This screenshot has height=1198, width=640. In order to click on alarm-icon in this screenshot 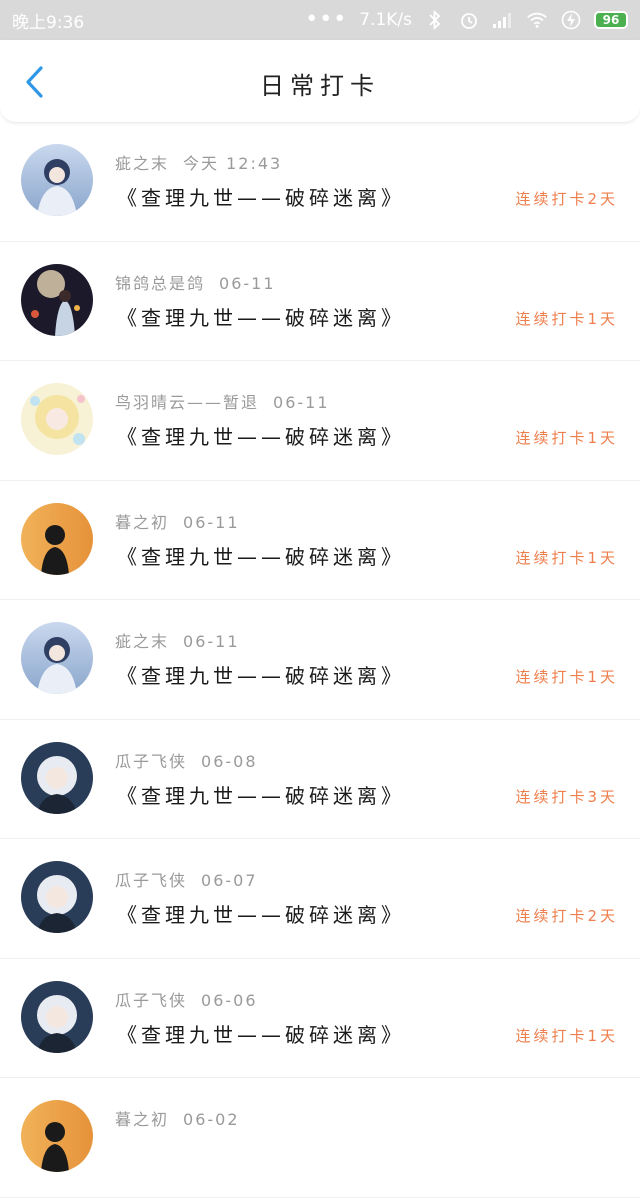, I will do `click(469, 20)`.